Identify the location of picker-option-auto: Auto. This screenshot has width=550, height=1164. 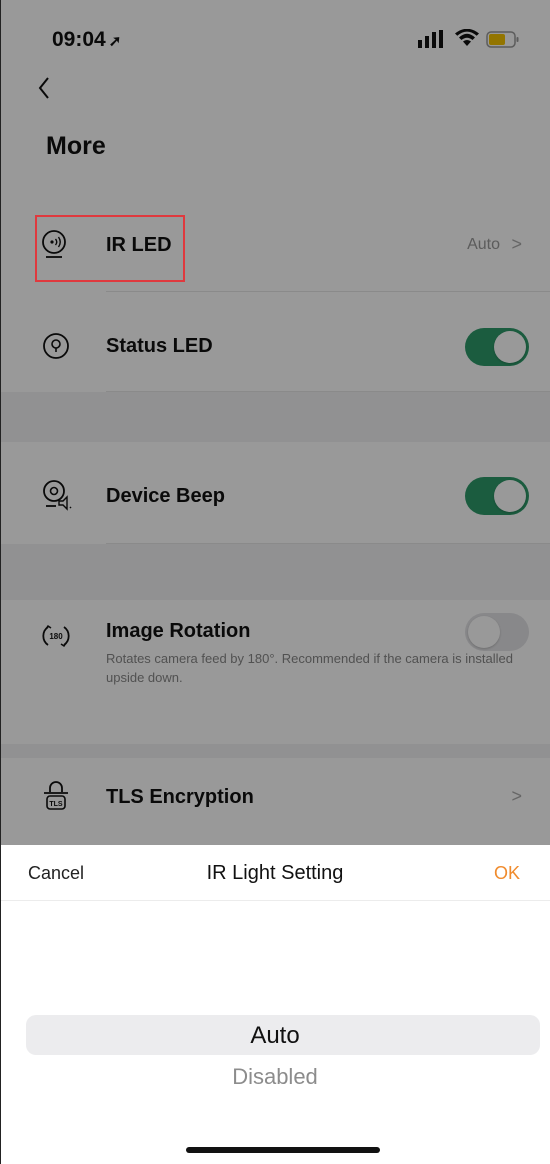
(275, 1036).